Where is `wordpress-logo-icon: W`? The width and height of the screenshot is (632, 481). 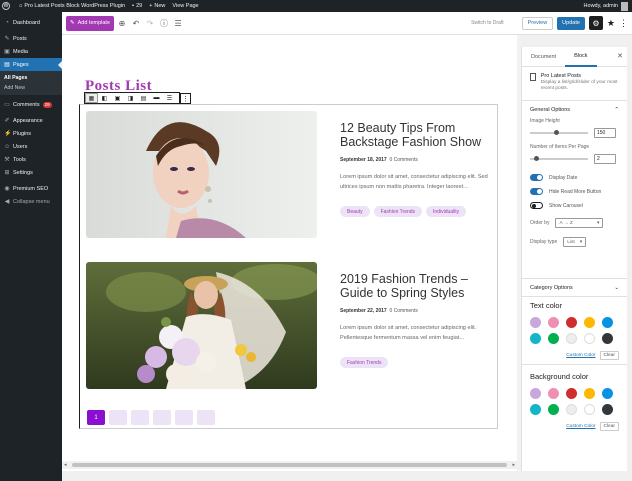 wordpress-logo-icon: W is located at coordinates (6, 6).